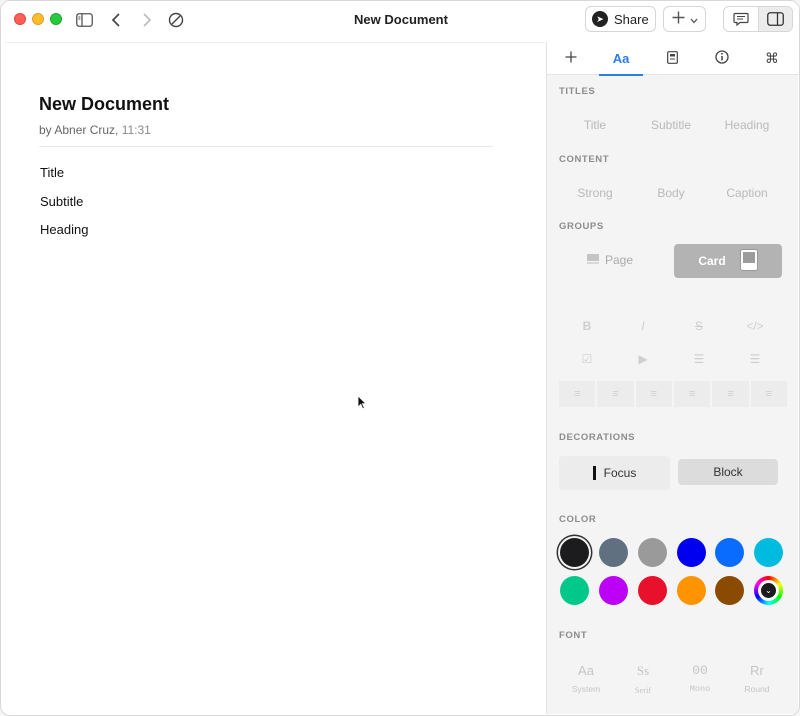  What do you see at coordinates (621, 59) in the screenshot?
I see `tab-format: Aa` at bounding box center [621, 59].